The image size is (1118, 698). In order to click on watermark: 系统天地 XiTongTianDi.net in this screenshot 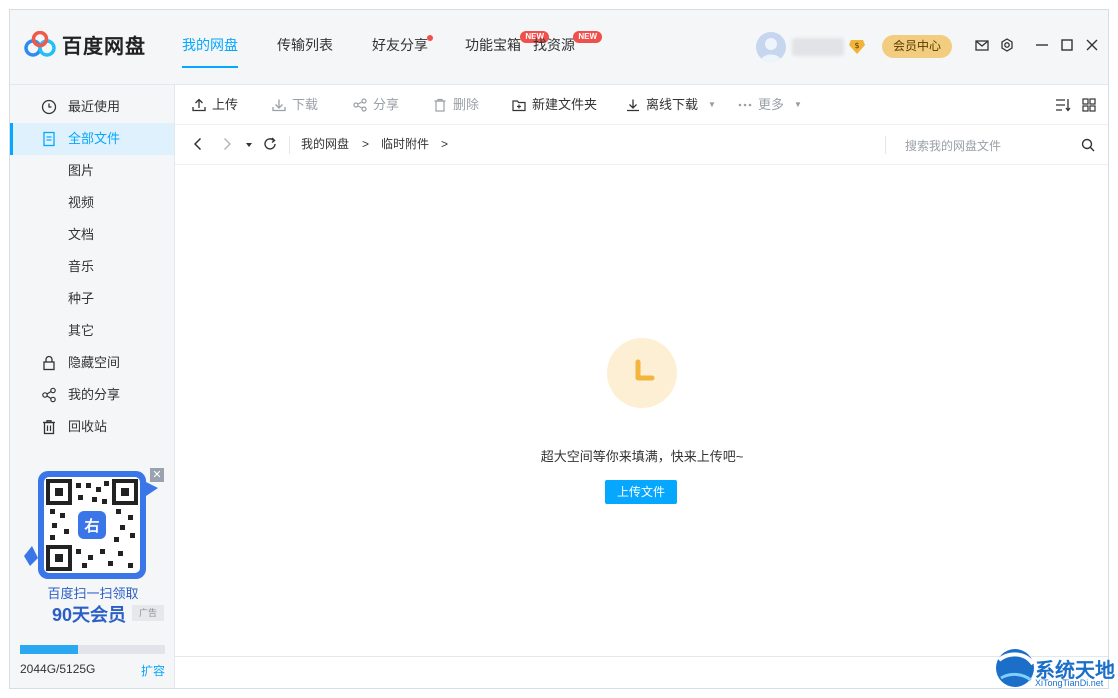, I will do `click(1050, 661)`.